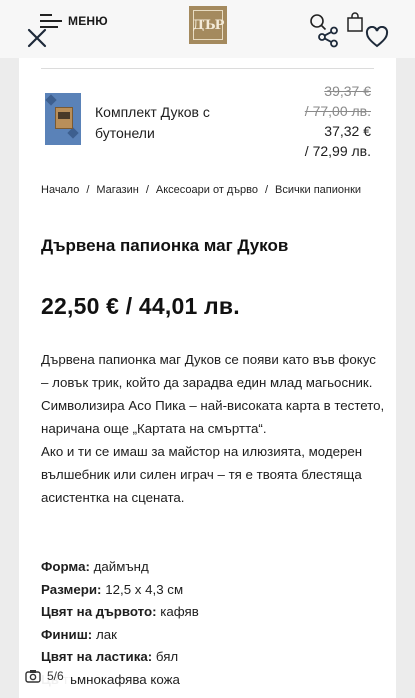 Image resolution: width=415 pixels, height=698 pixels. Describe the element at coordinates (79, 634) in the screenshot. I see `spec-row: Финиш: лак` at that location.